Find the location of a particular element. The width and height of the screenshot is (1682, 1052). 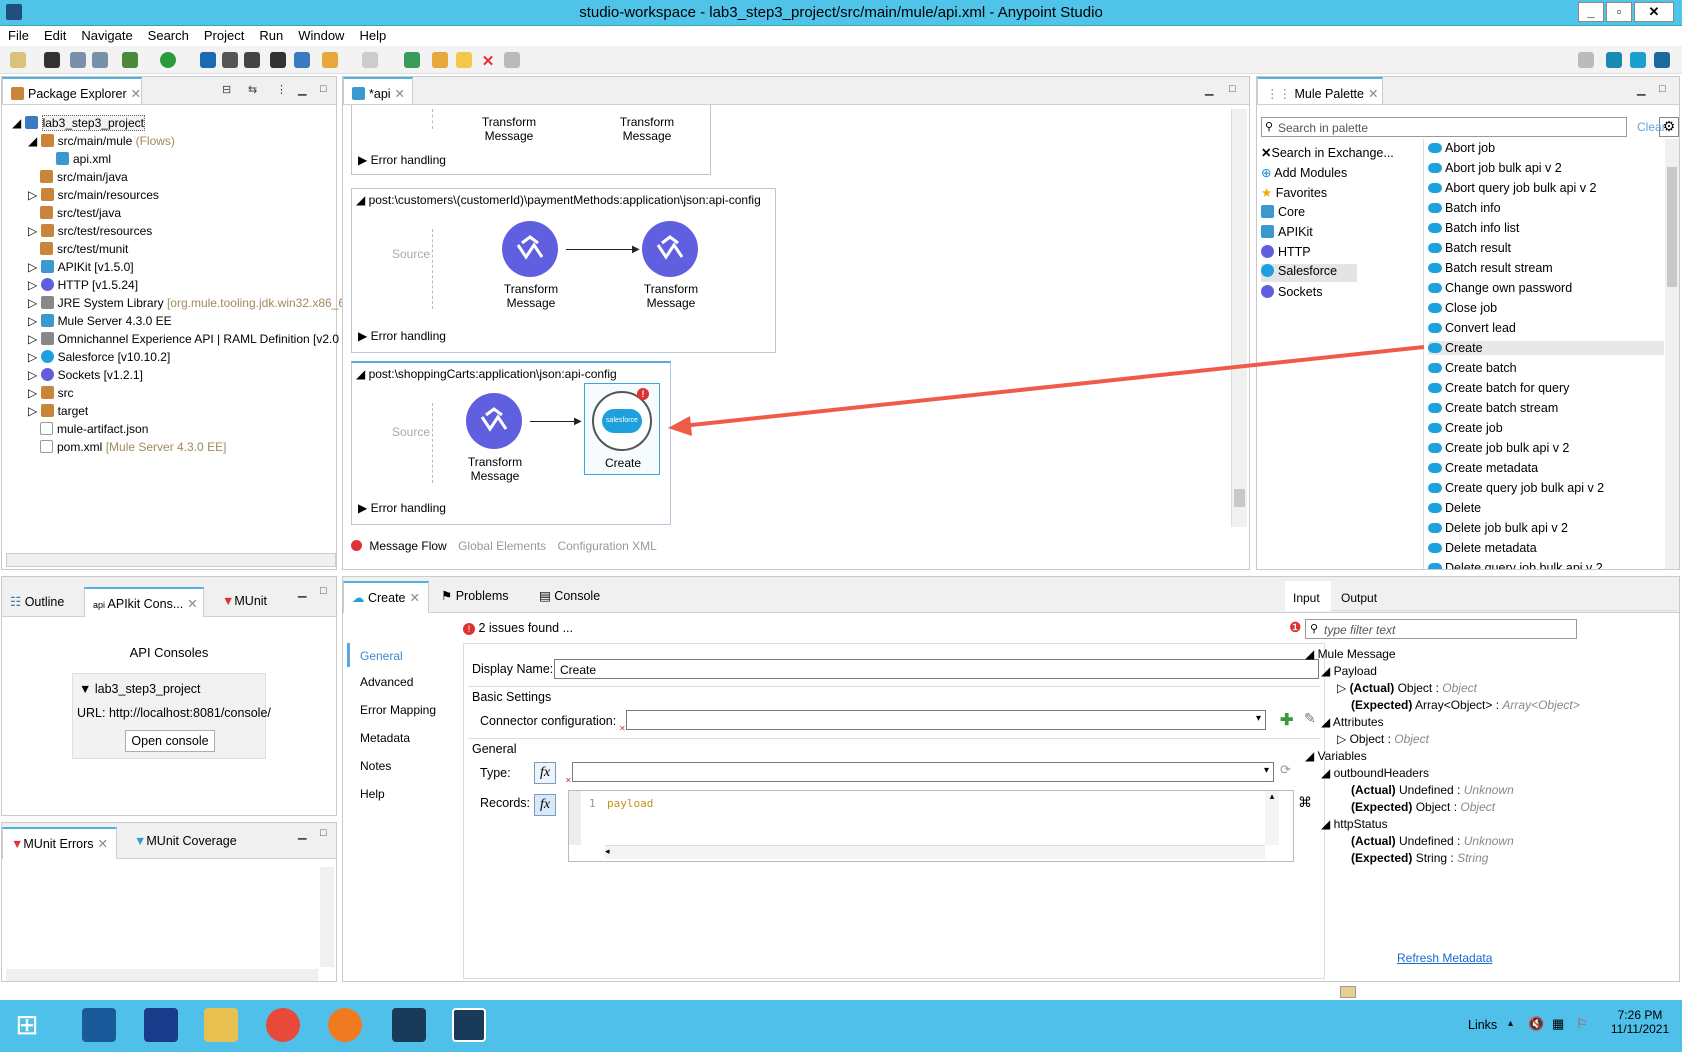

tab-munit-errors: ▼MUnit Errors ✕ is located at coordinates (60, 843).